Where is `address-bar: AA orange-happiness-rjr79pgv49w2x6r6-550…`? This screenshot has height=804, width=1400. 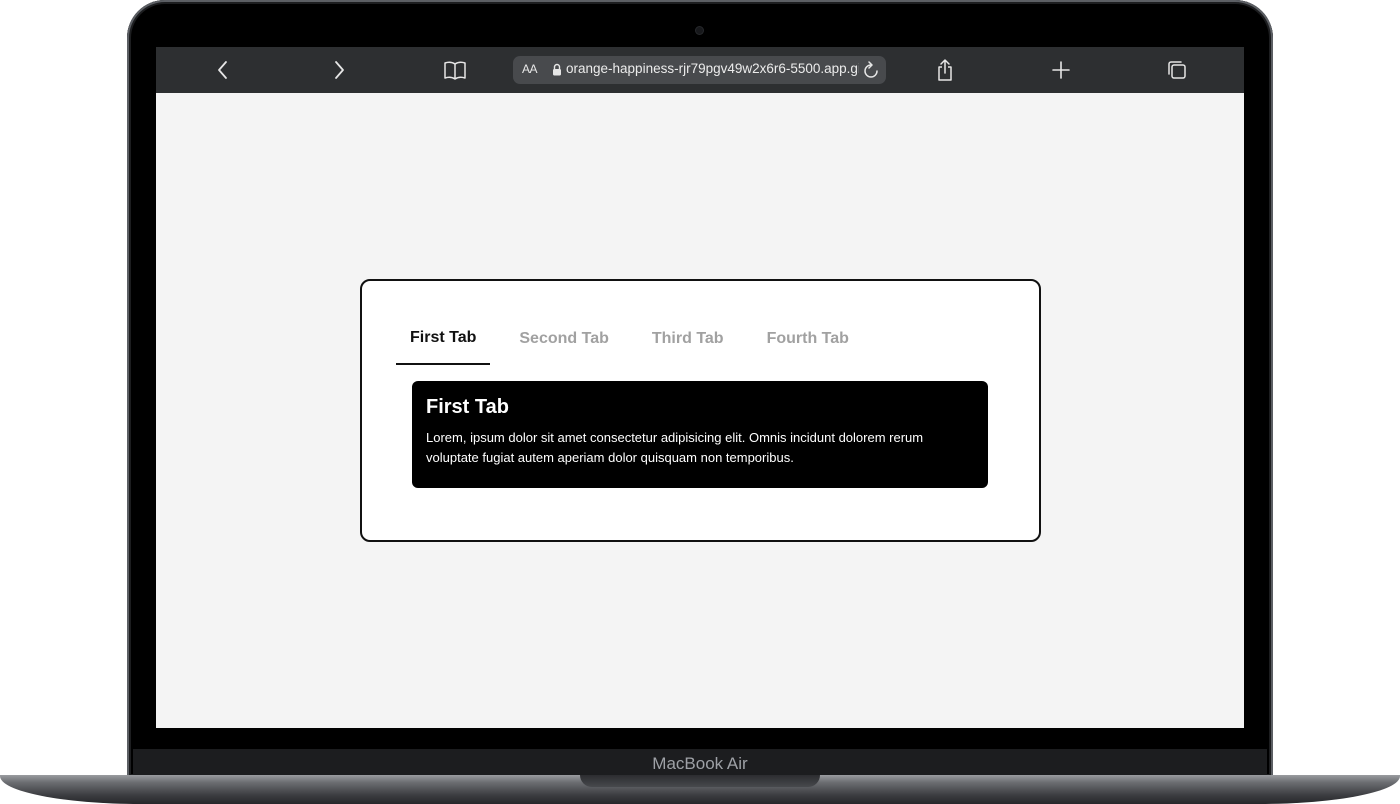 address-bar: AA orange-happiness-rjr79pgv49w2x6r6-550… is located at coordinates (699, 70).